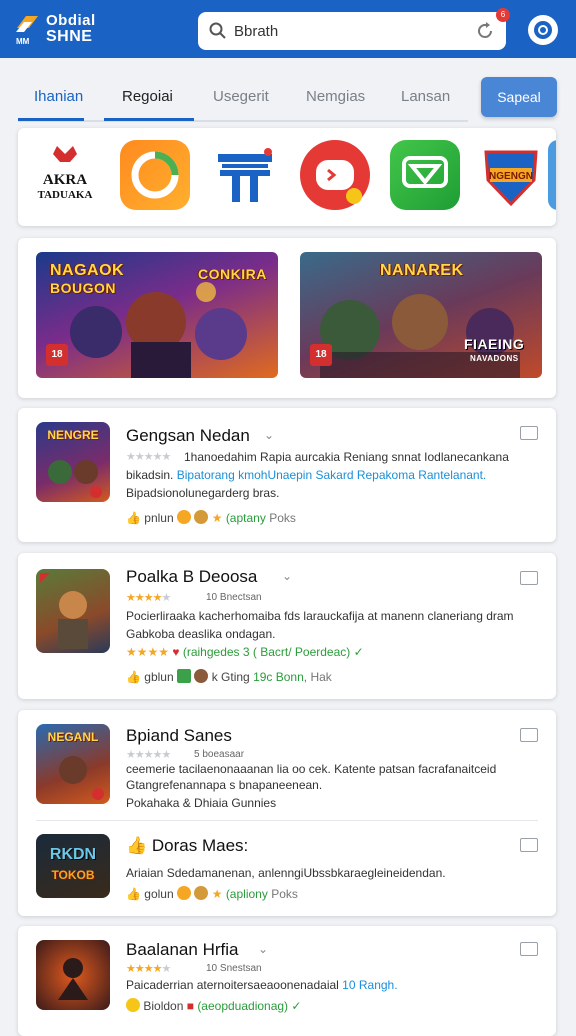  Describe the element at coordinates (494, 344) in the screenshot. I see `banner-right-title2: FIAEING` at that location.